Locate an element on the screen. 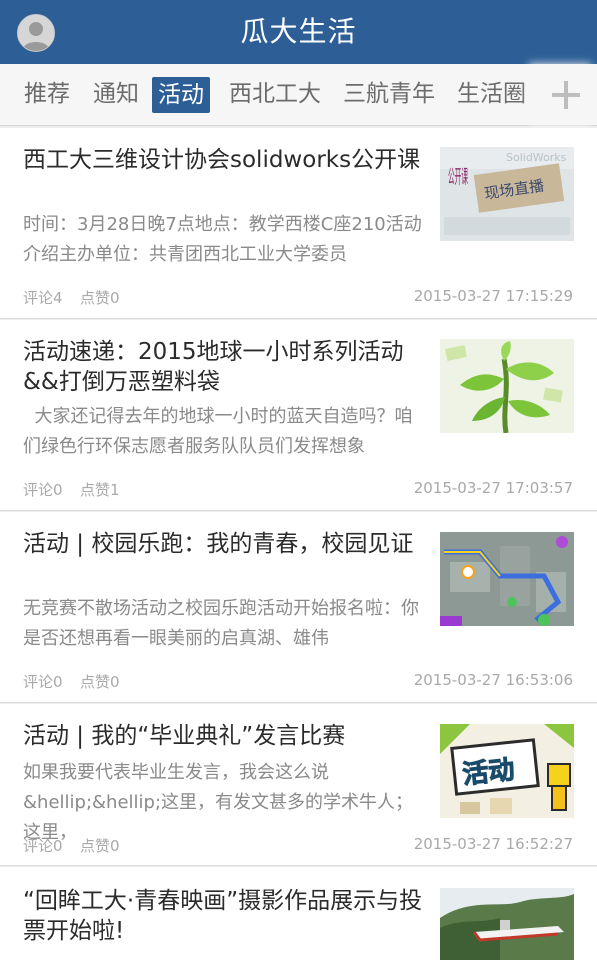  article-thumbnail: 活动 is located at coordinates (507, 771).